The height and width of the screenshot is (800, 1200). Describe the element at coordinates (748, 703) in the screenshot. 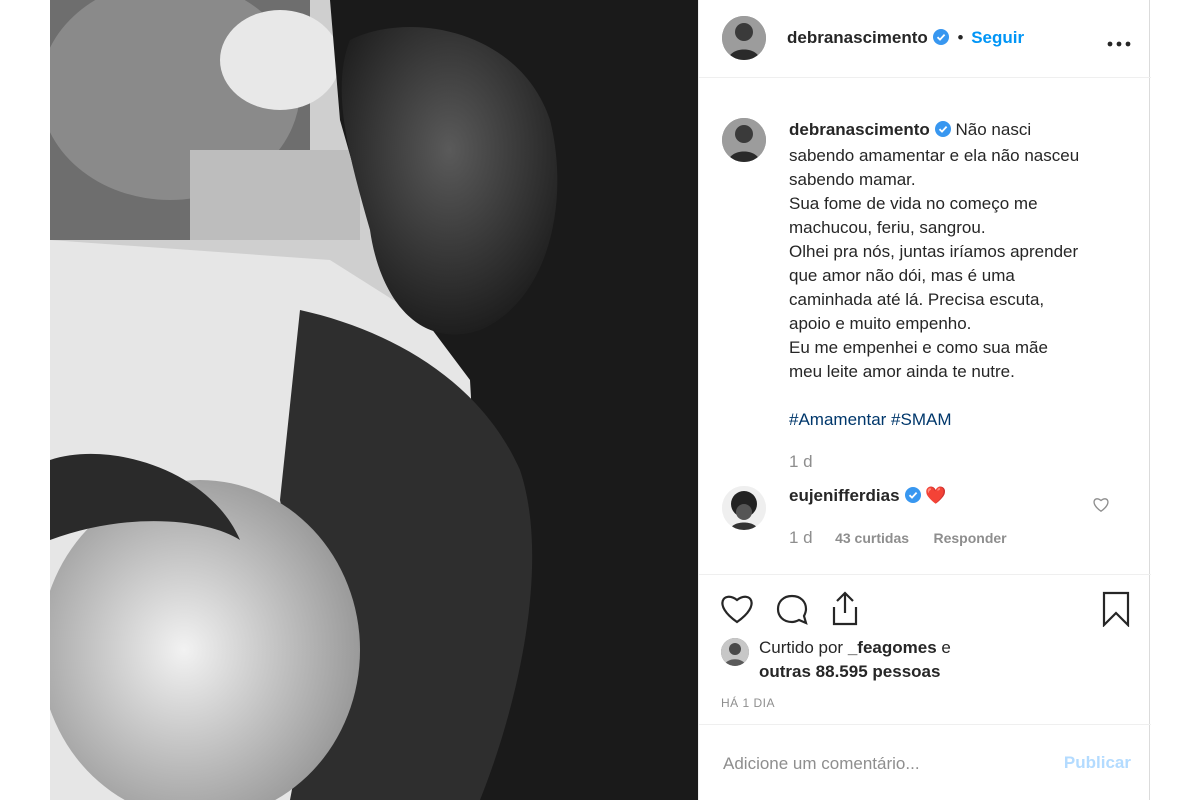

I see `post-timestamp: HÁ 1 DIA` at that location.